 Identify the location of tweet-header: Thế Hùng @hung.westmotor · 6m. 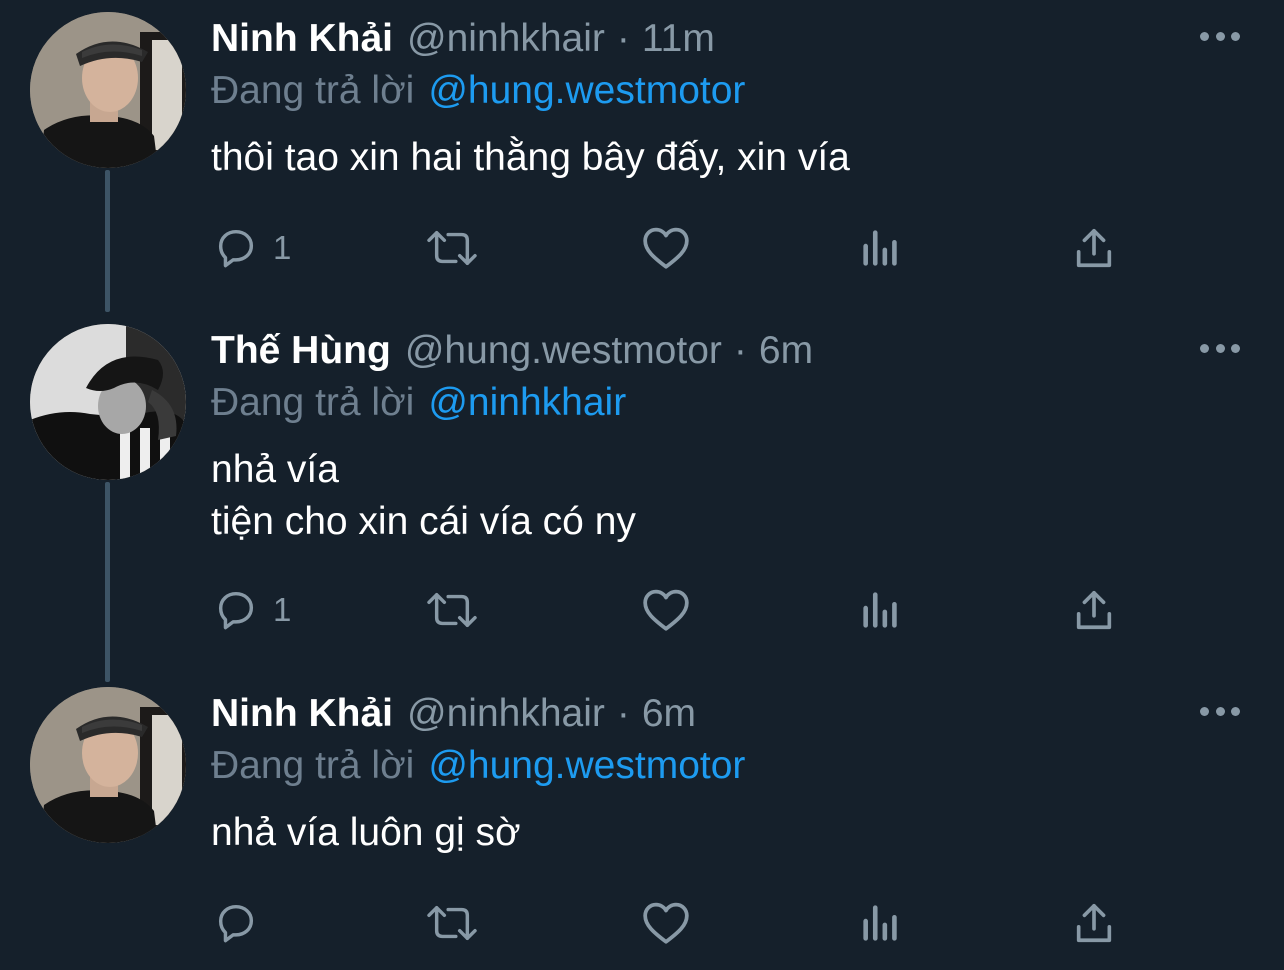
(512, 351).